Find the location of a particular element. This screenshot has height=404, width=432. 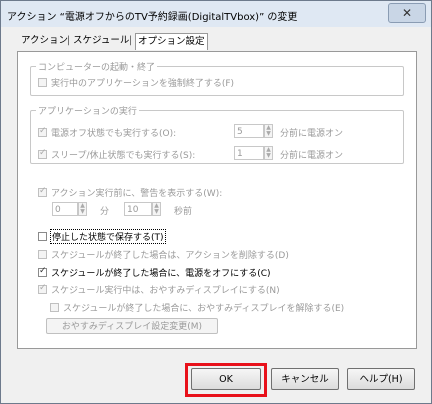

save-stopped-label: 停止した状態で保存する(T) is located at coordinates (108, 236).